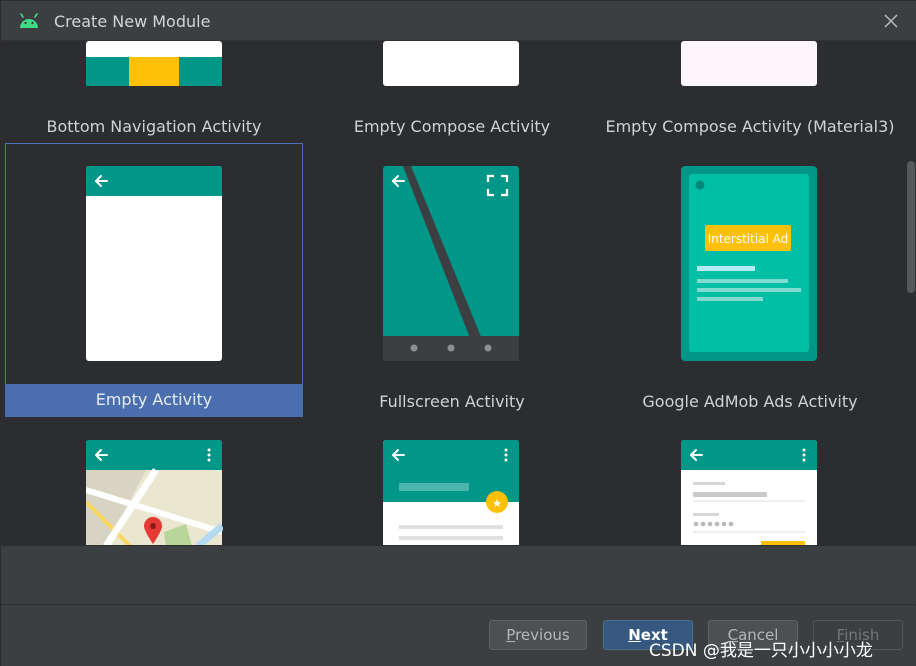 The height and width of the screenshot is (666, 916). I want to click on interstitial-ad-text: Interstitial Ad, so click(748, 239).